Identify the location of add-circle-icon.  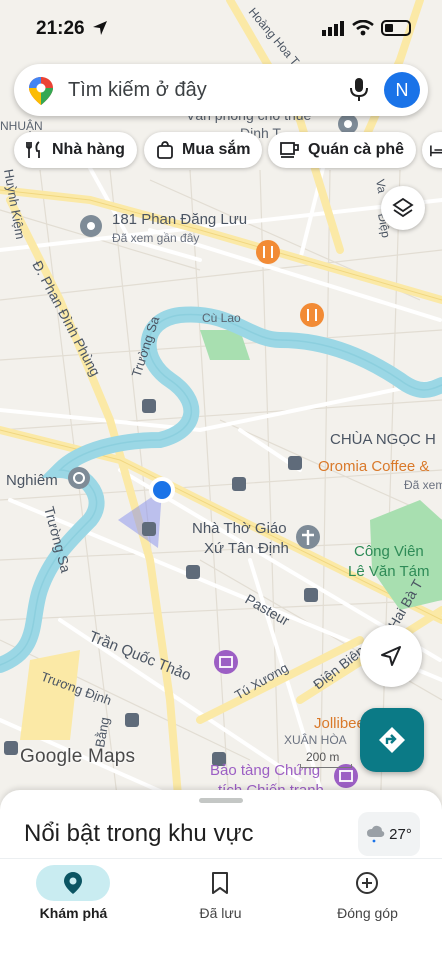
(367, 883).